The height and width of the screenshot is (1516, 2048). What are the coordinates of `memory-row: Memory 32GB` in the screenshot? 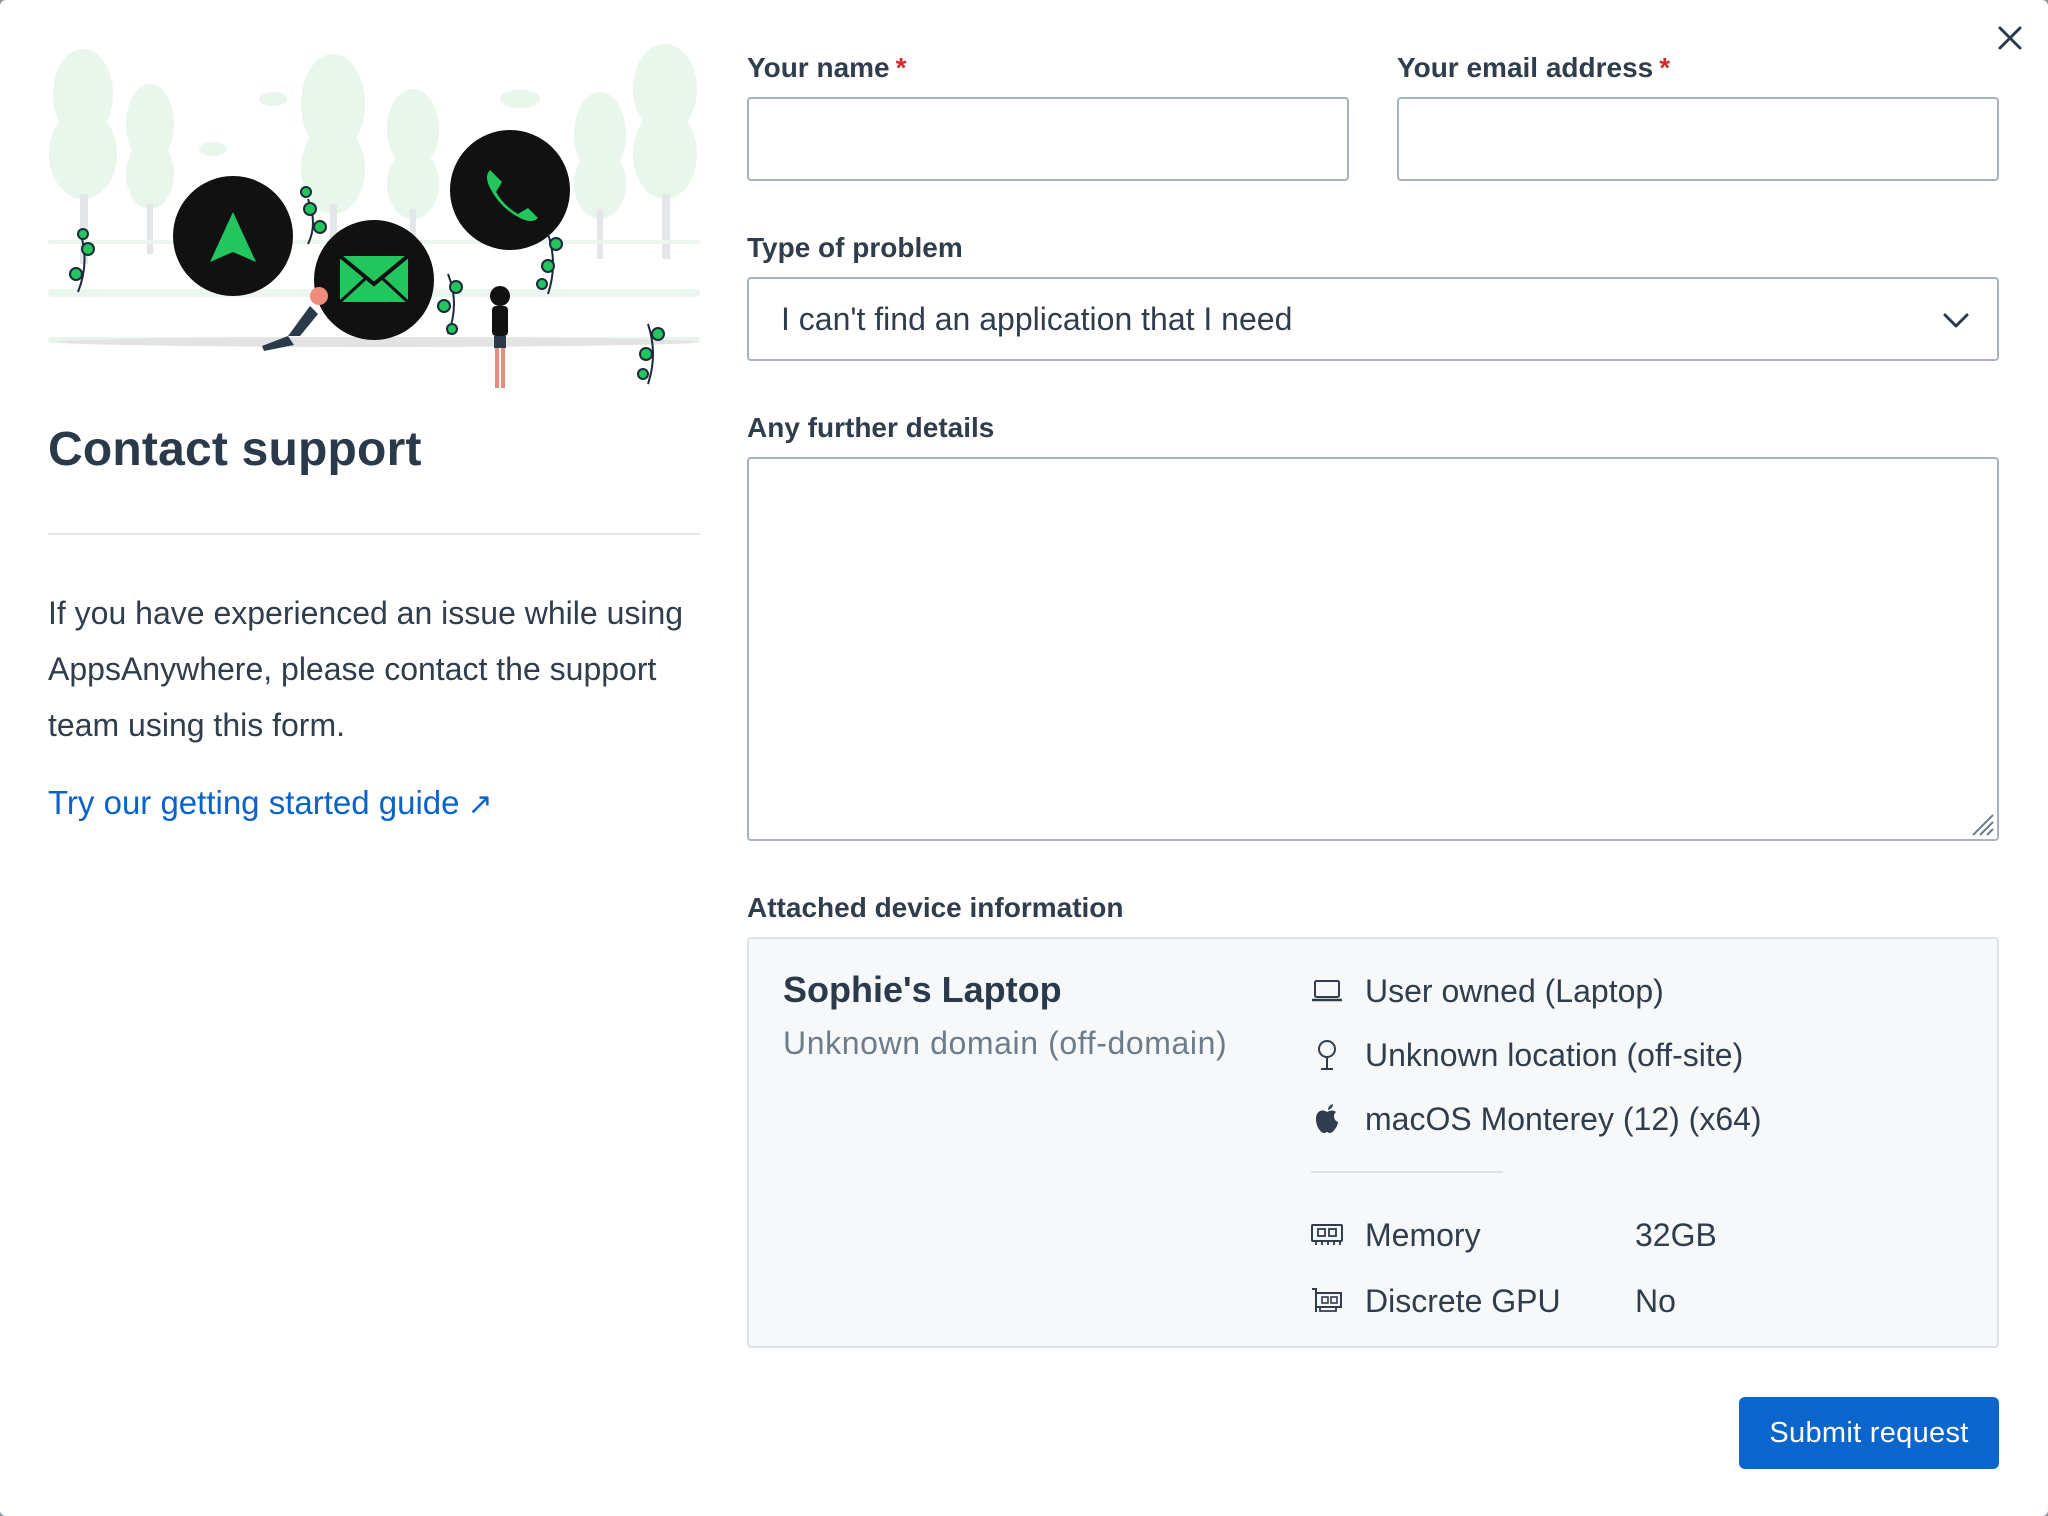 It's located at (1513, 1235).